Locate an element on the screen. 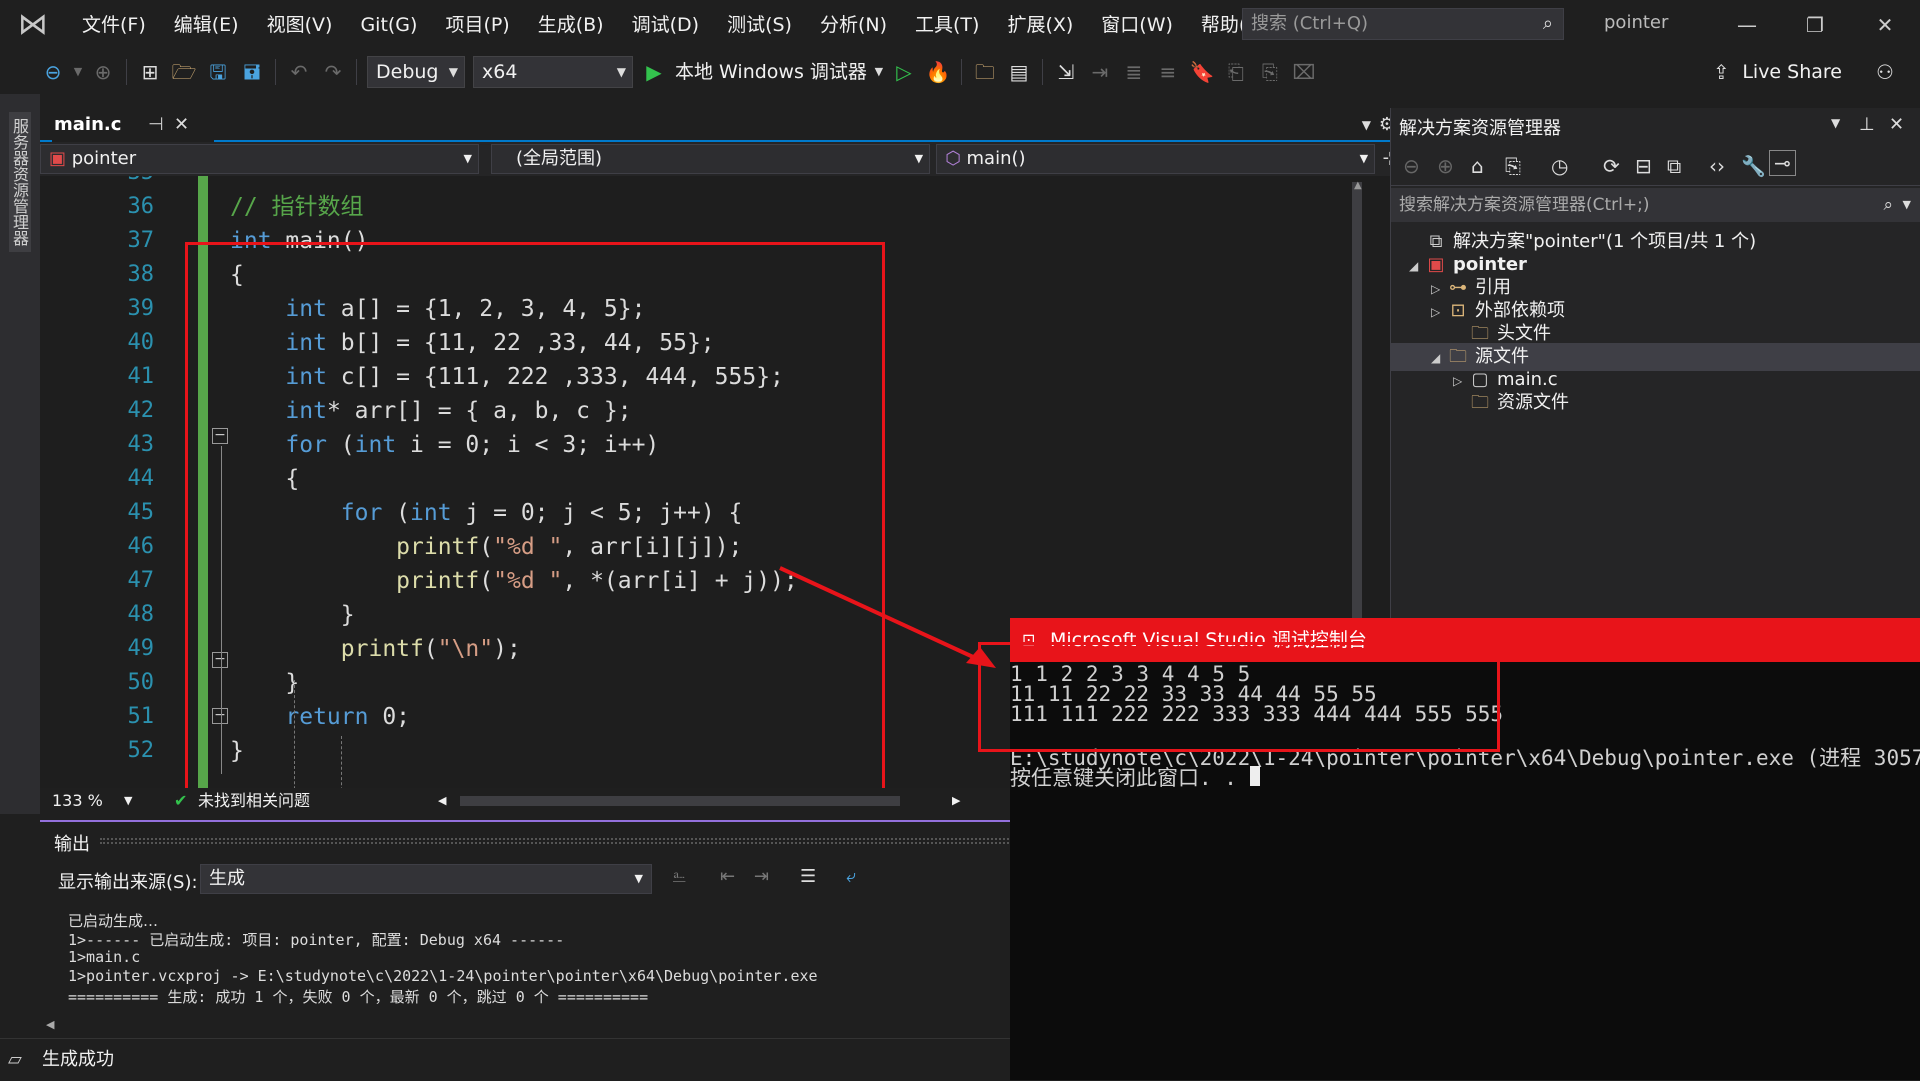  menu-item: 测试(S) is located at coordinates (759, 25).